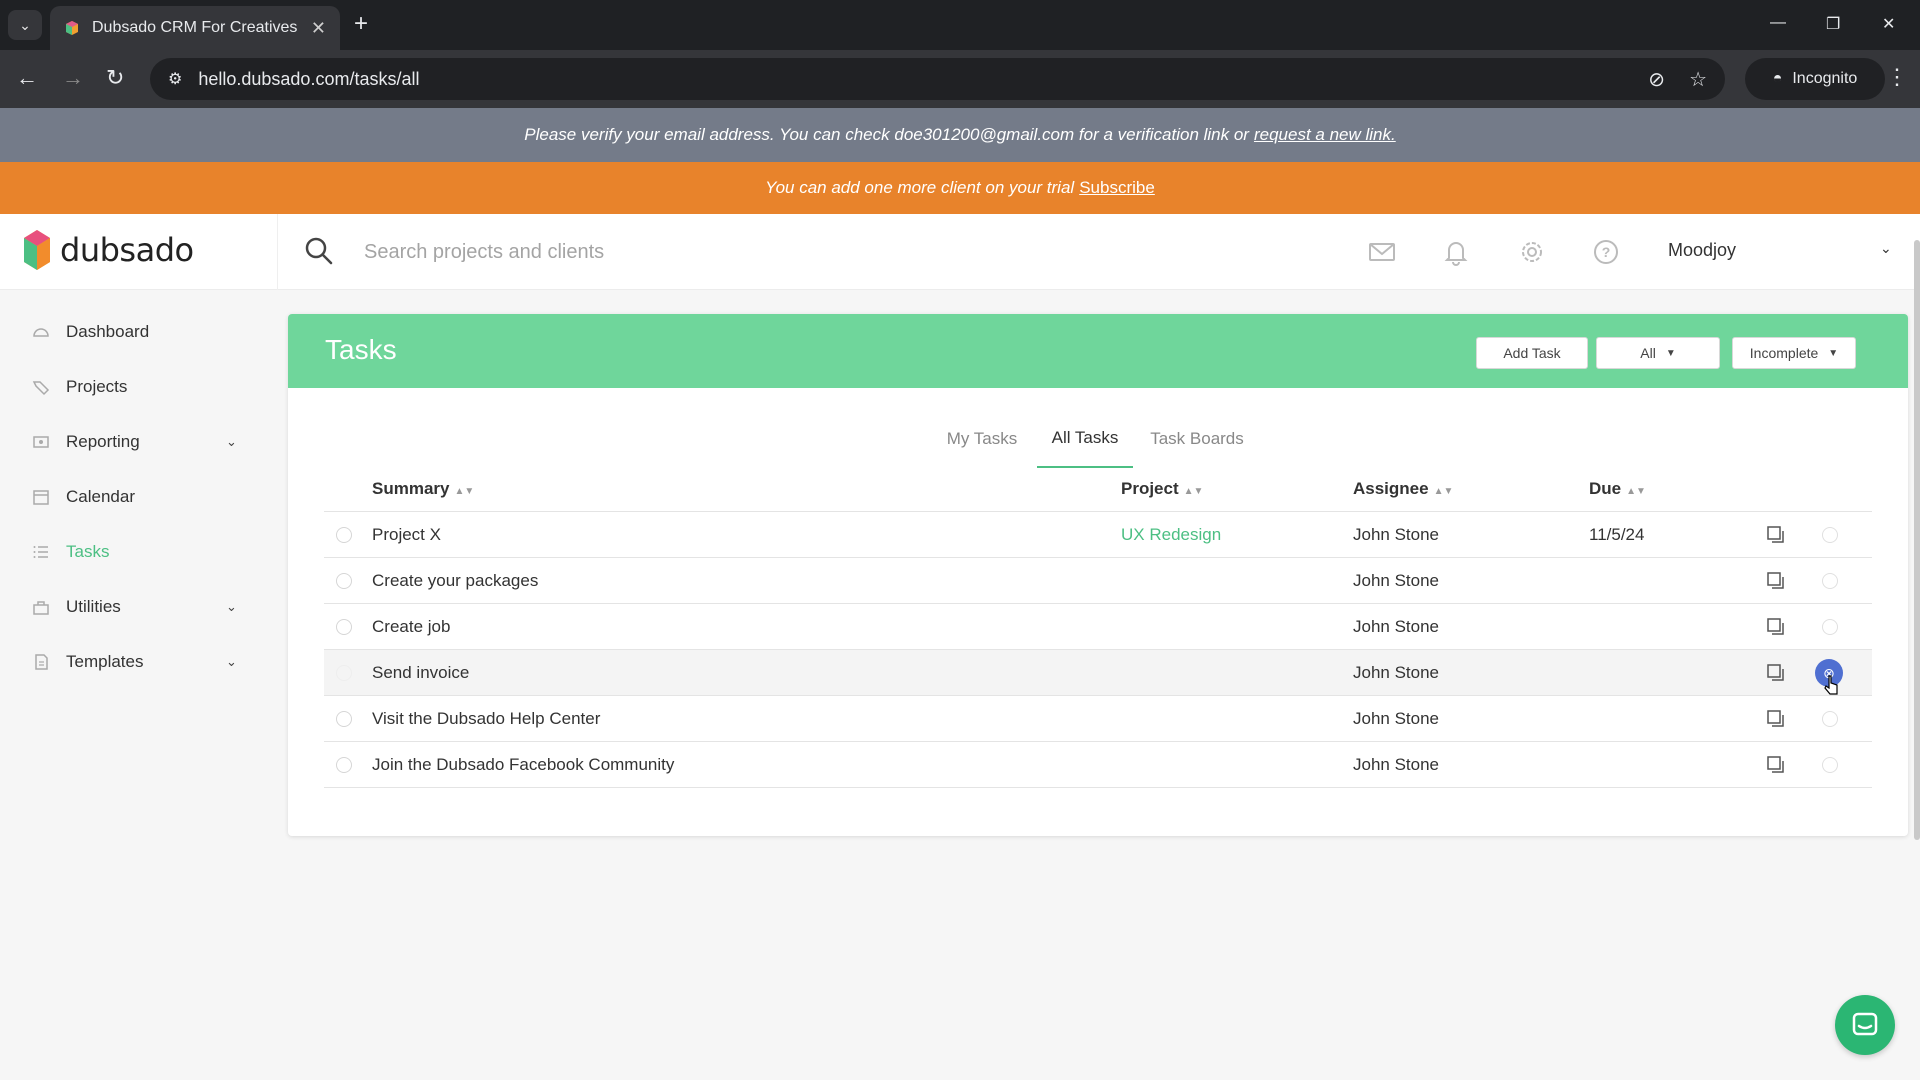 Image resolution: width=1920 pixels, height=1080 pixels. I want to click on chat-button, so click(1865, 1025).